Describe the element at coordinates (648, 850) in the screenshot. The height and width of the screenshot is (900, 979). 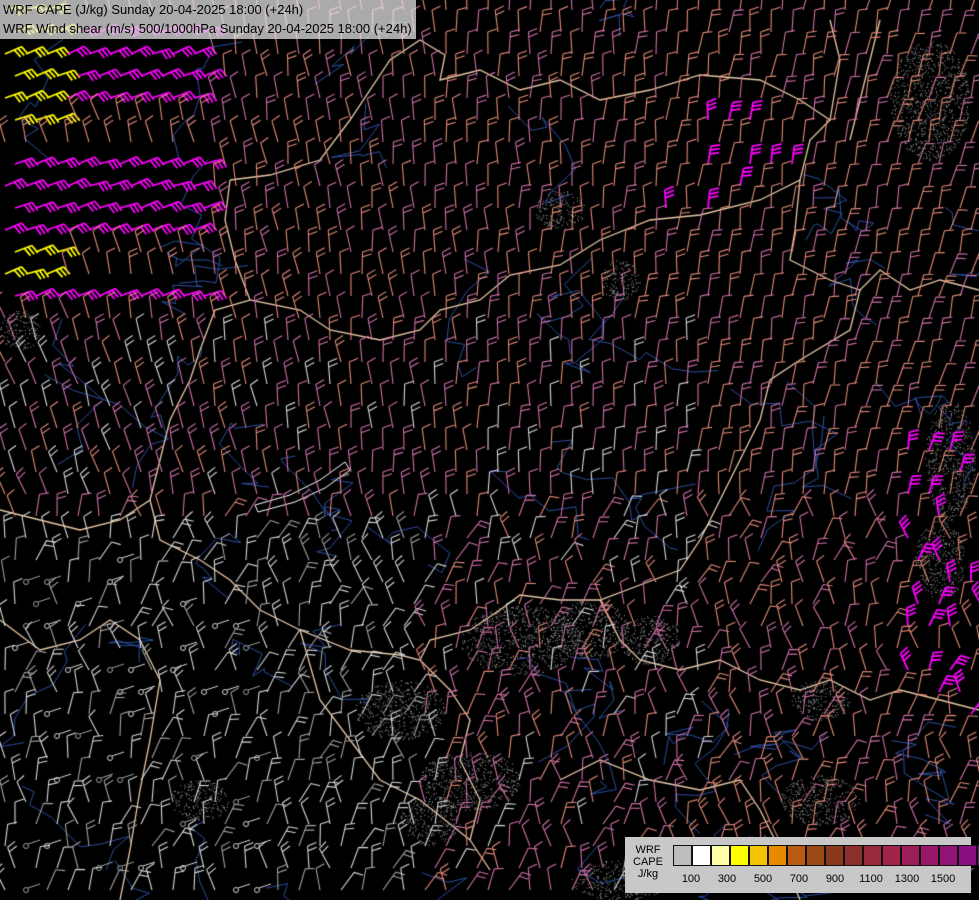
I see `legend-label-line: WRF` at that location.